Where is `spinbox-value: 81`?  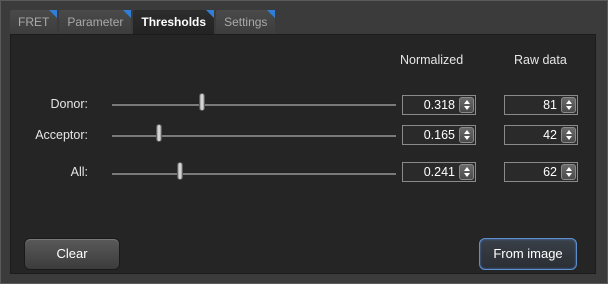 spinbox-value: 81 is located at coordinates (533, 105).